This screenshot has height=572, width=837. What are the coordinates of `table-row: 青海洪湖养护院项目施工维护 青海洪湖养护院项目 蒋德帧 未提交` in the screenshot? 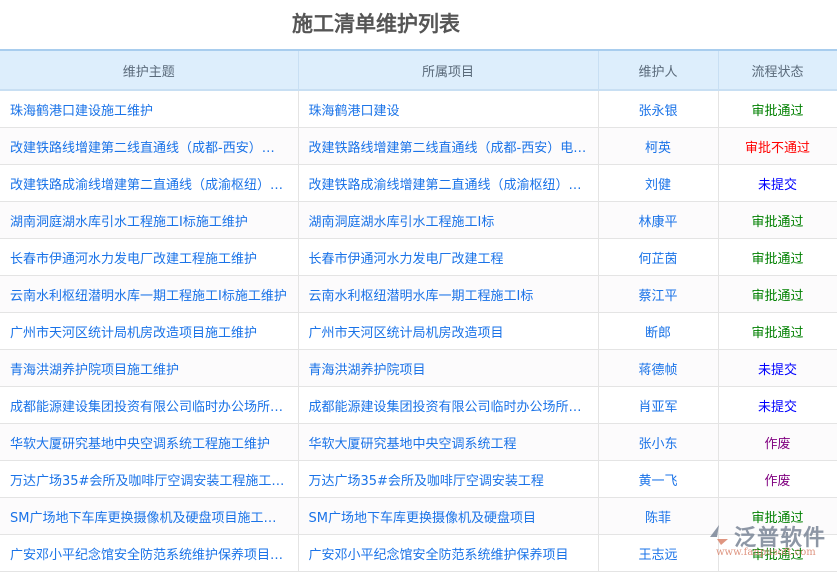 It's located at (418, 368).